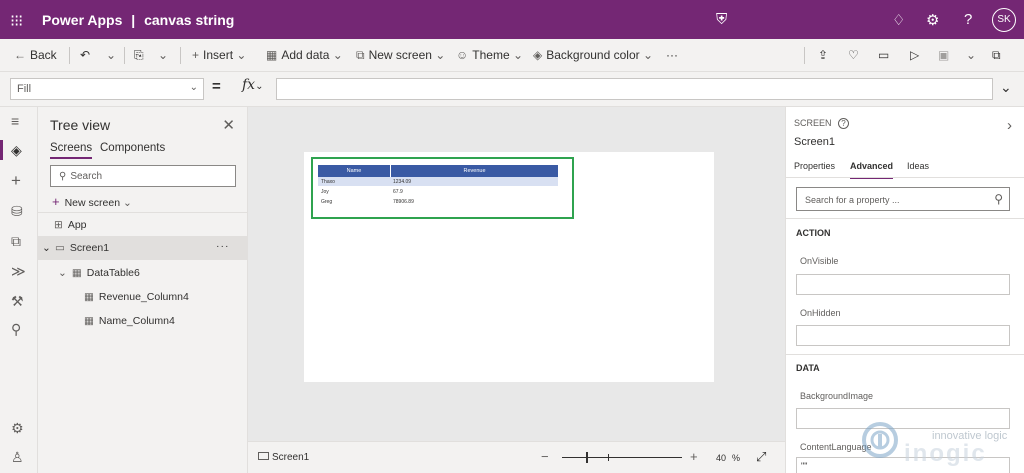 The width and height of the screenshot is (1024, 473). What do you see at coordinates (634, 89) in the screenshot?
I see `formula-input` at bounding box center [634, 89].